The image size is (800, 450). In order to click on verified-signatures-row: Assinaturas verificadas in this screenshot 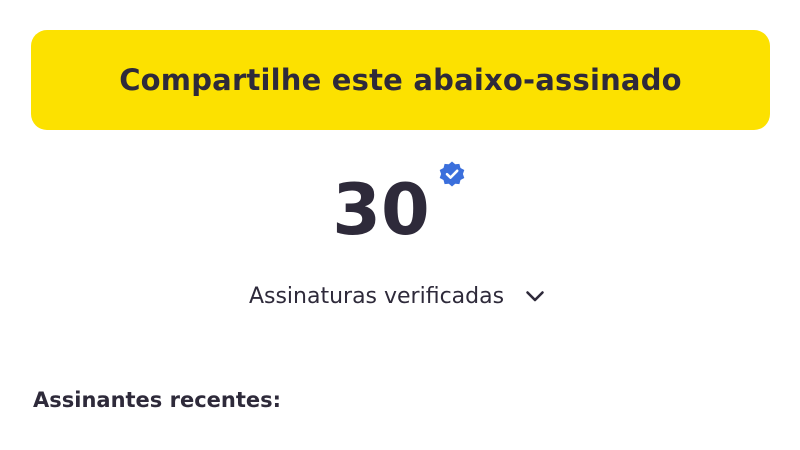, I will do `click(400, 296)`.